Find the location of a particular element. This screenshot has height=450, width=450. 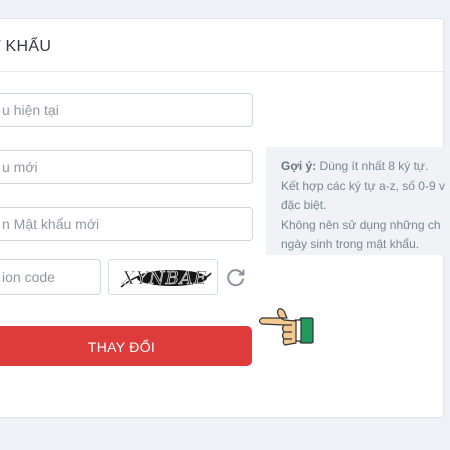

refresh-captcha-button is located at coordinates (236, 277).